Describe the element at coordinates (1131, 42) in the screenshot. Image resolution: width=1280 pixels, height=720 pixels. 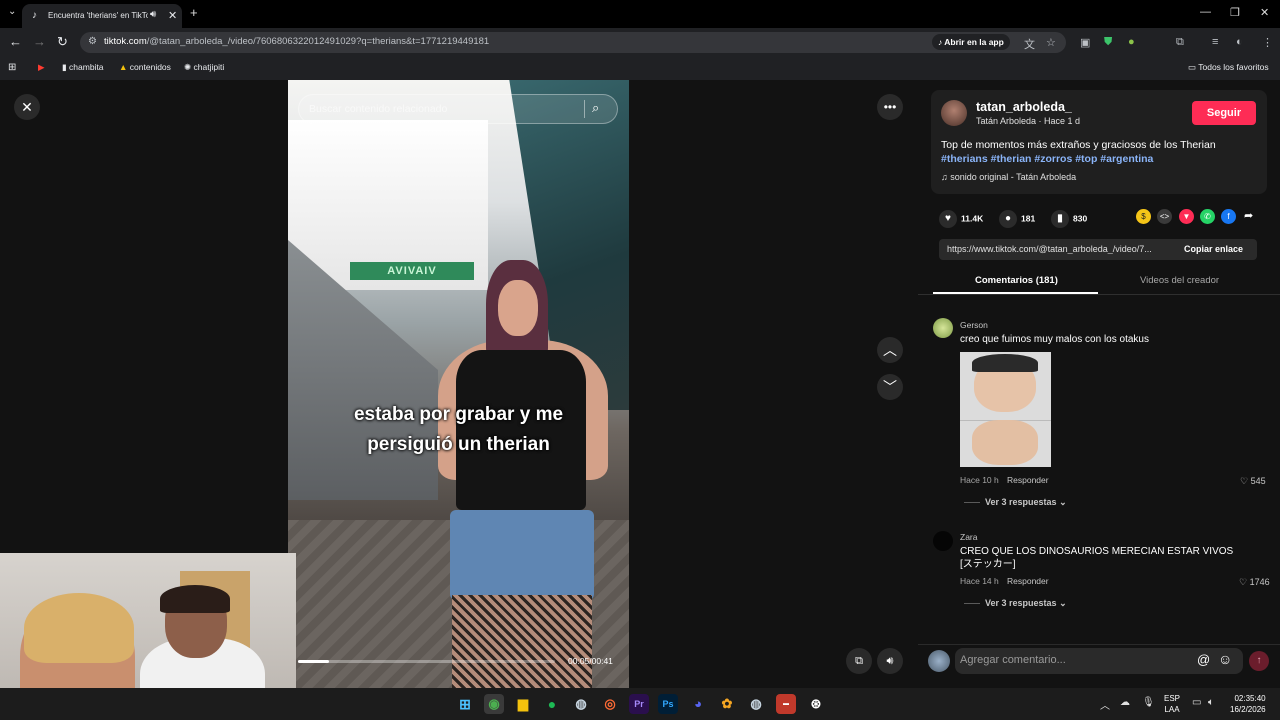
I see `extension-3-icon: ●` at that location.